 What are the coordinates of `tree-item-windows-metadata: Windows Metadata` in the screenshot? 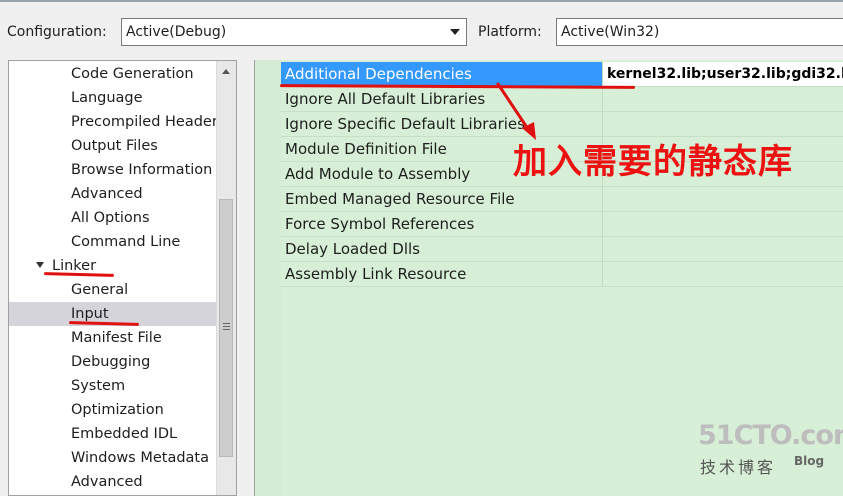 It's located at (113, 458).